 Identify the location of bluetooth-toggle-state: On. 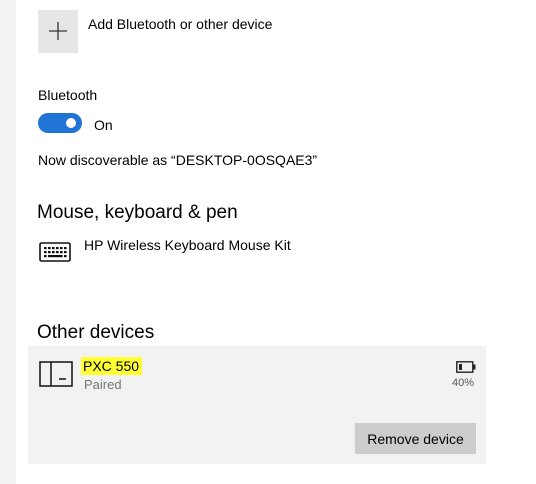
(103, 125).